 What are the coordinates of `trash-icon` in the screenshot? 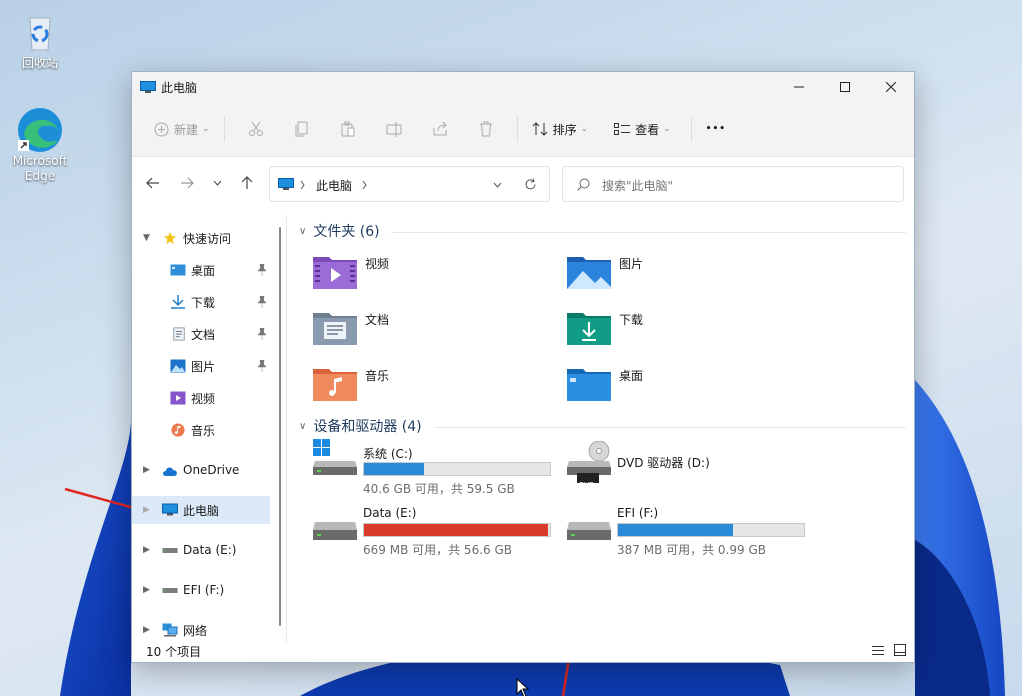 It's located at (485, 129).